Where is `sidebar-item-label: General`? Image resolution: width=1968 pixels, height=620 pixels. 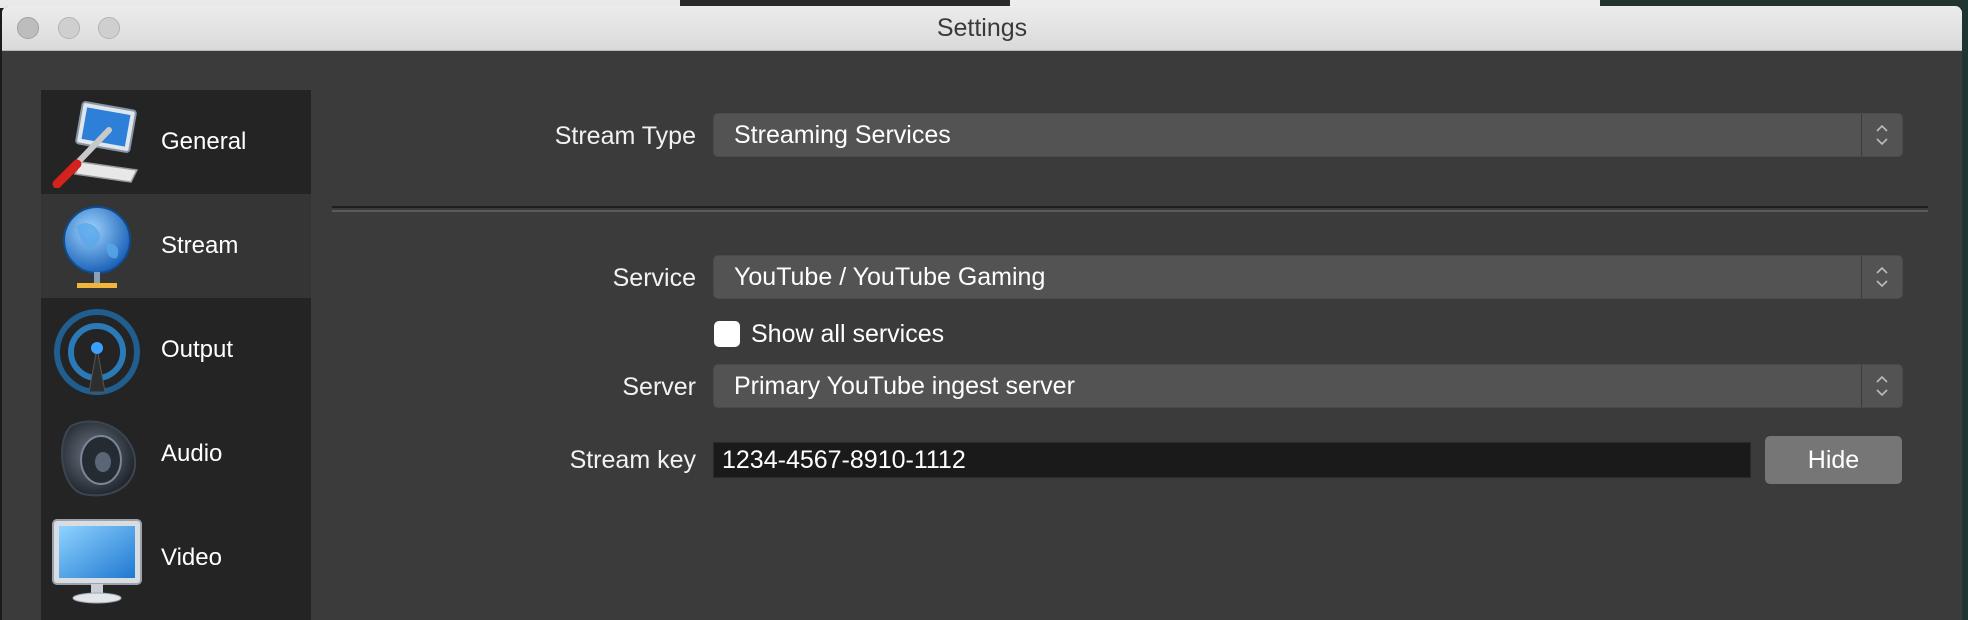
sidebar-item-label: General is located at coordinates (204, 141).